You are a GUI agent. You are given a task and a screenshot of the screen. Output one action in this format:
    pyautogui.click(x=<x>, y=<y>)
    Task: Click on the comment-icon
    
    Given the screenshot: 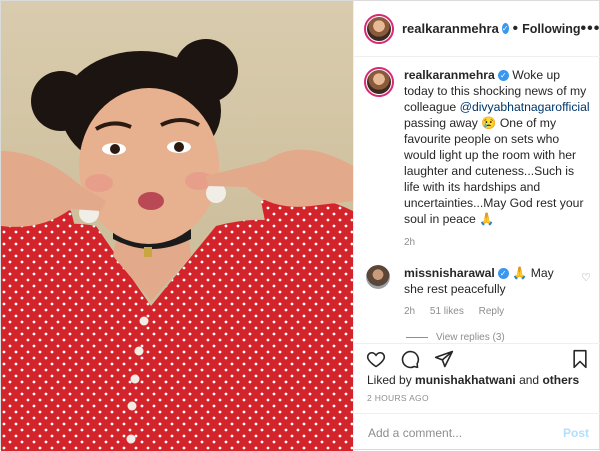 What is the action you would take?
    pyautogui.click(x=410, y=359)
    